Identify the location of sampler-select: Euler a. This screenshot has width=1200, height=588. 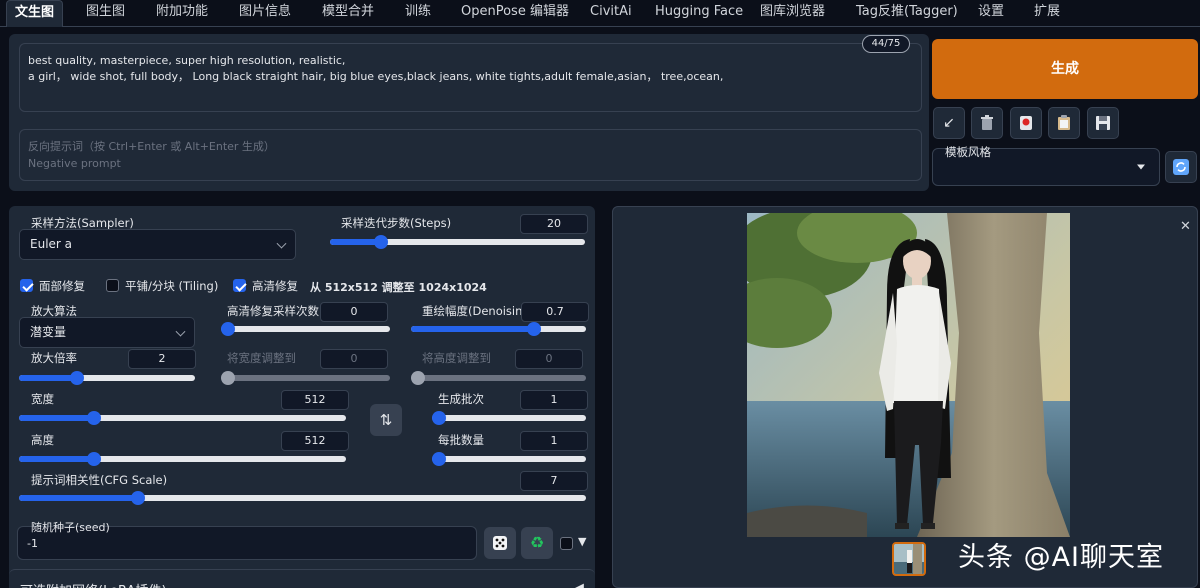
(157, 244).